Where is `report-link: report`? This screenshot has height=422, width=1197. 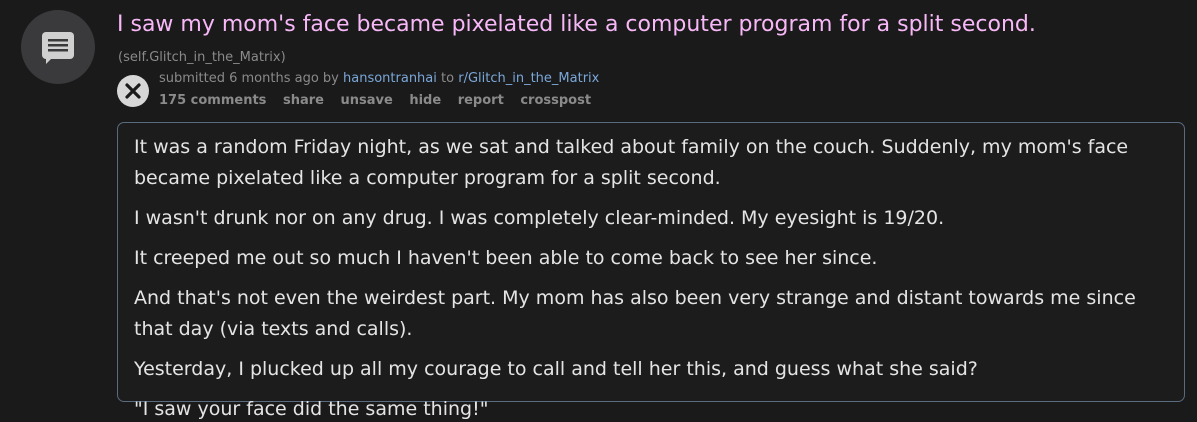 report-link: report is located at coordinates (481, 100).